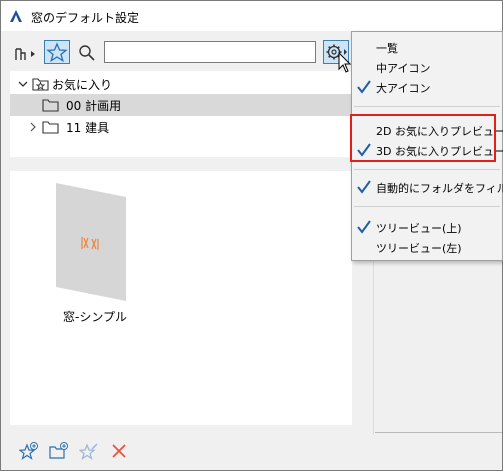 The width and height of the screenshot is (503, 471). I want to click on tree-item-11-fittings: 11 建具, so click(181, 127).